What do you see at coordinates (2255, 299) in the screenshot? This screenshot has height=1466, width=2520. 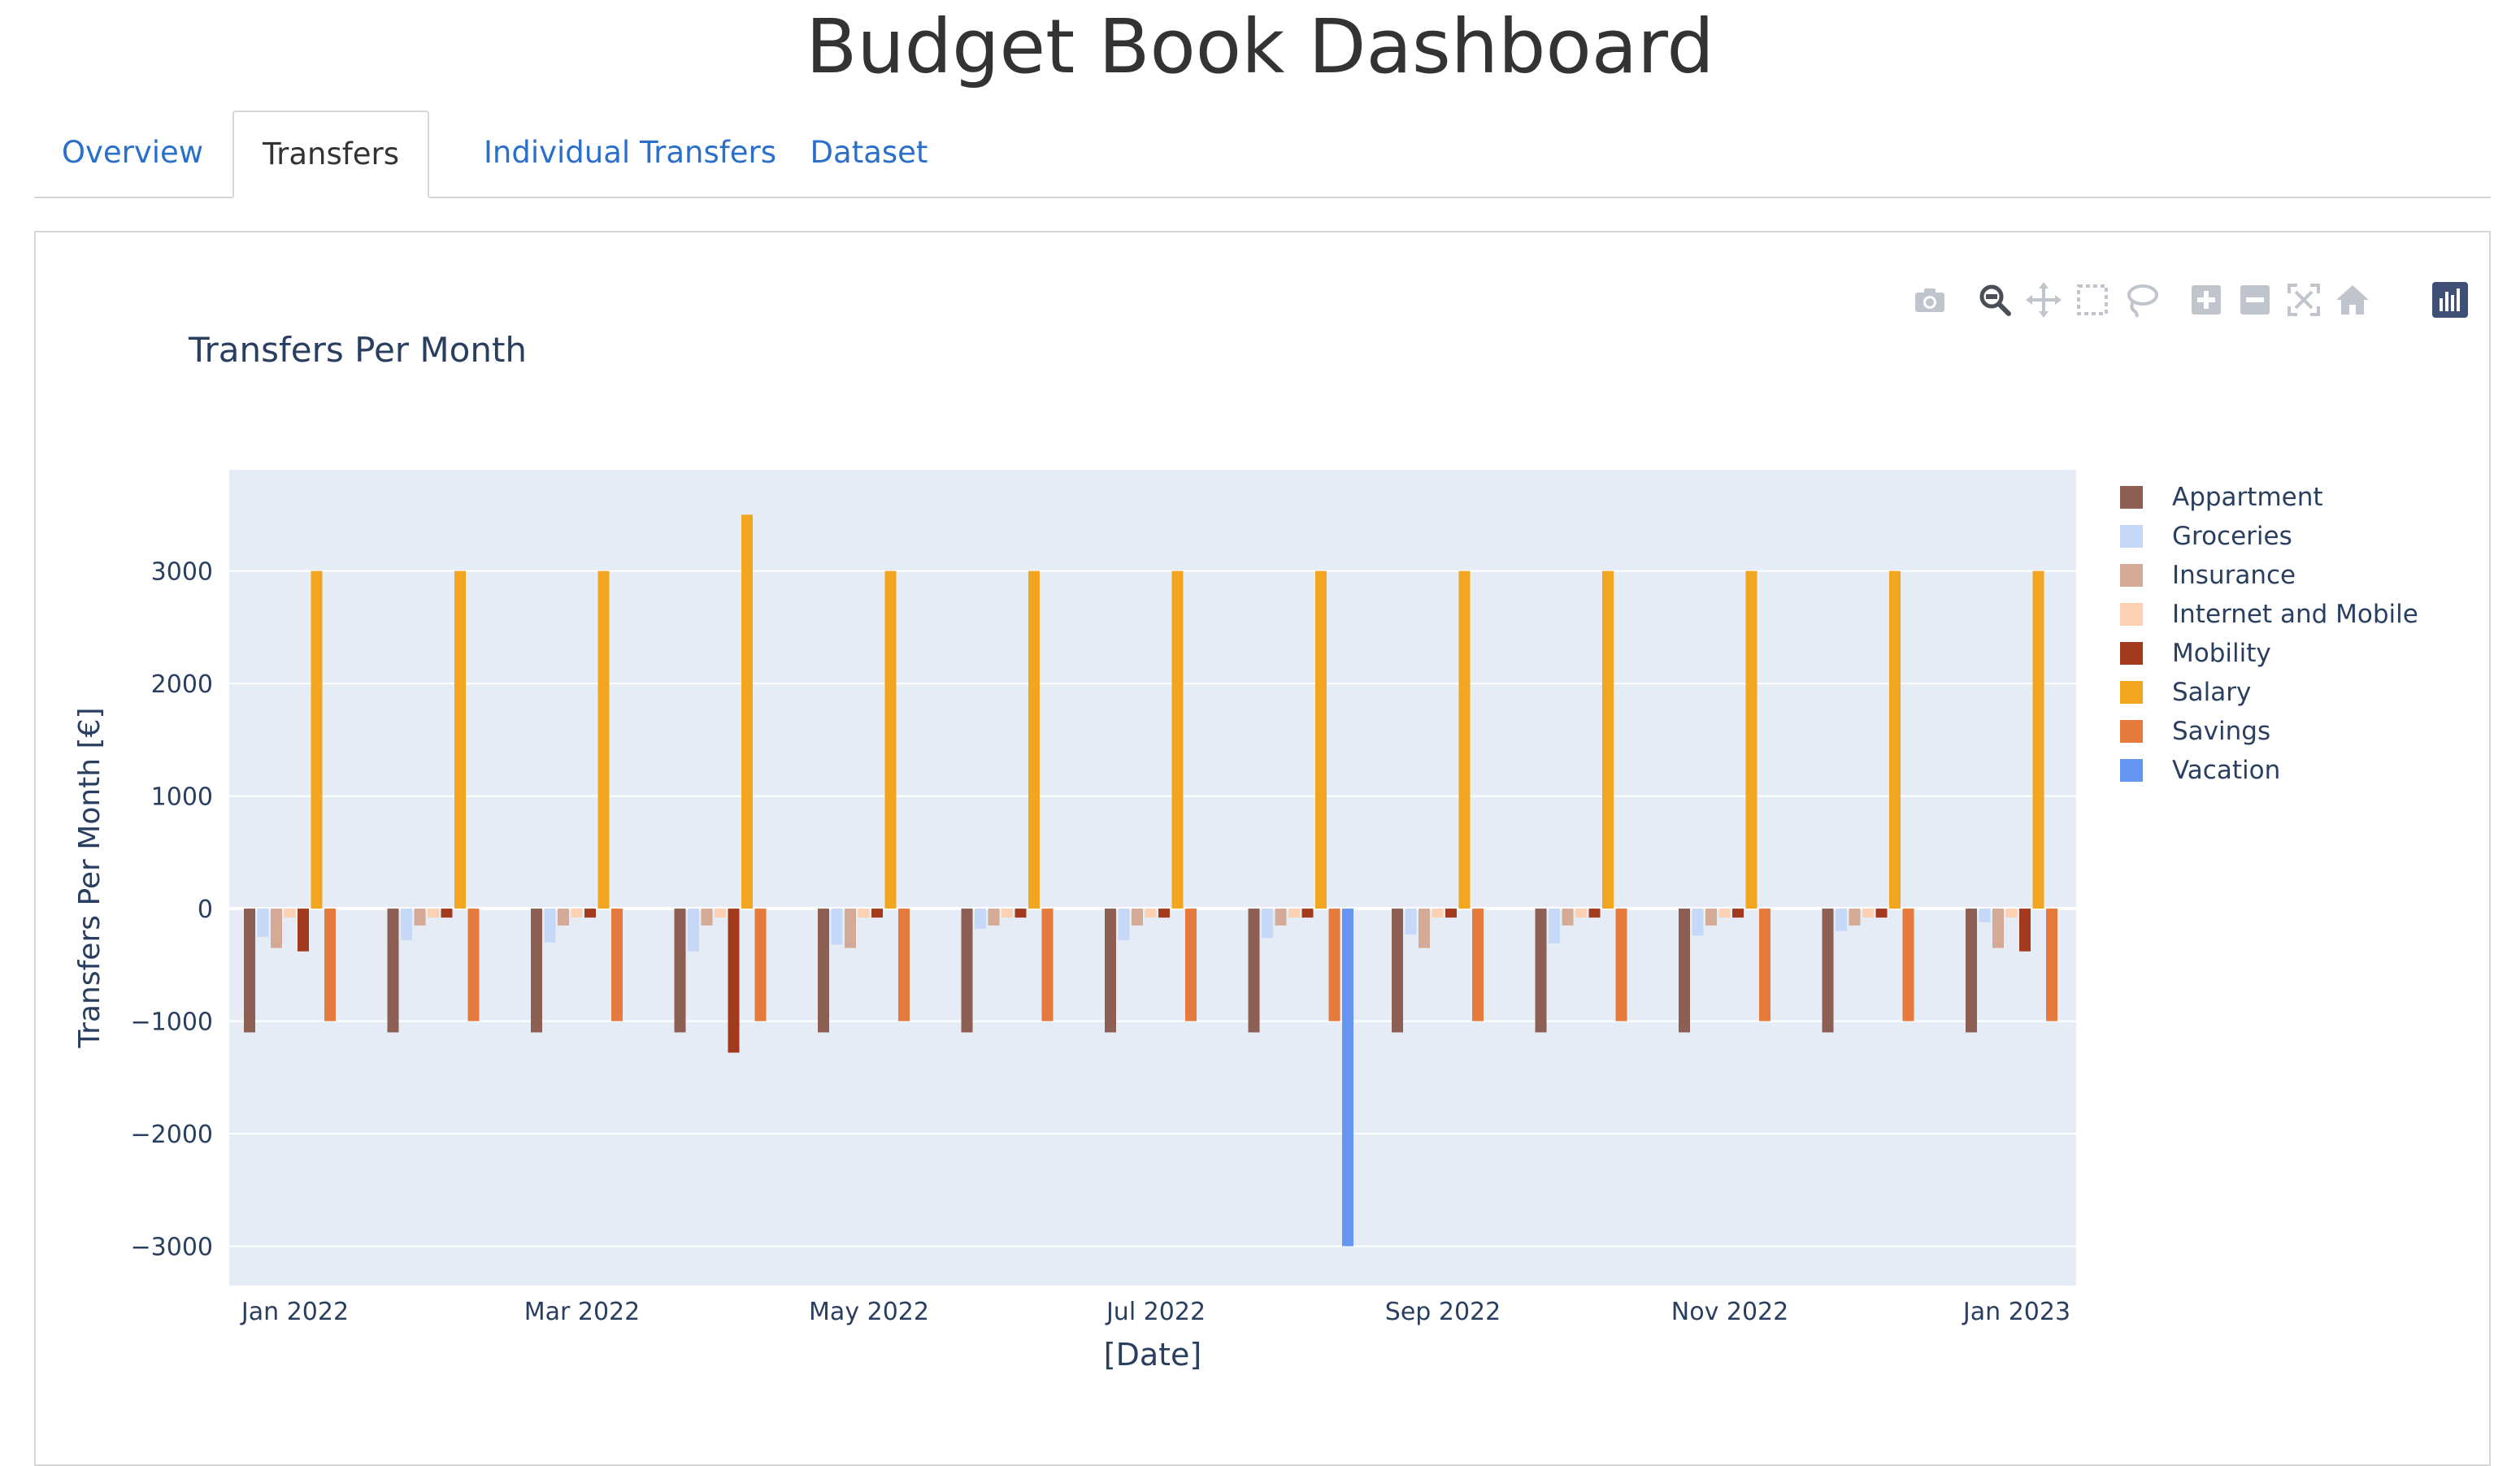 I see `zoom-out-icon` at bounding box center [2255, 299].